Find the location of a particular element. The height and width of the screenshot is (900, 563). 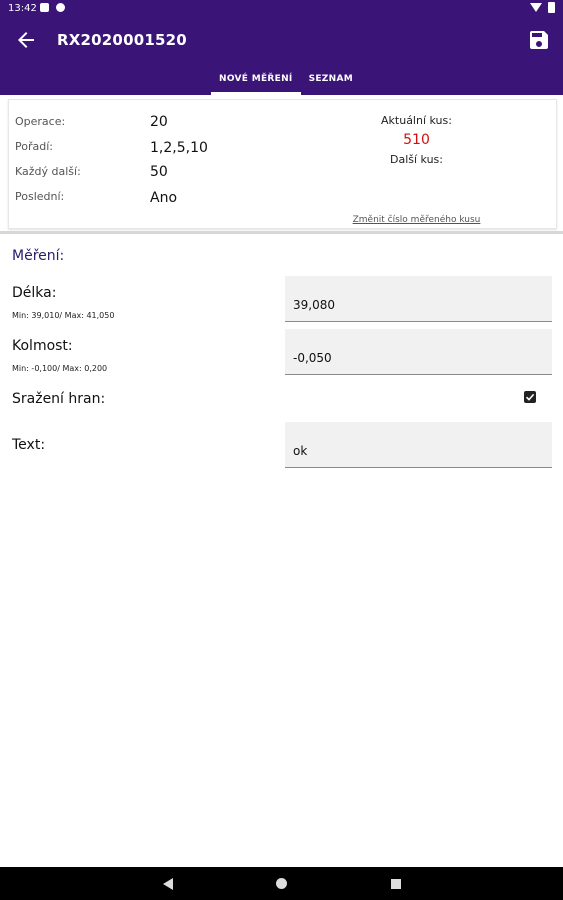

kazdy-dalsi-label: Každý další: is located at coordinates (48, 171).